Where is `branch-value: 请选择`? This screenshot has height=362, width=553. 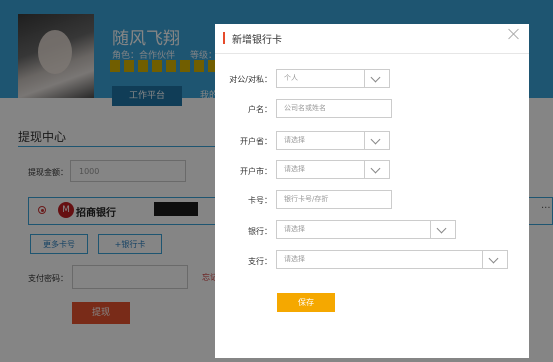
branch-value: 请选择 is located at coordinates (294, 259).